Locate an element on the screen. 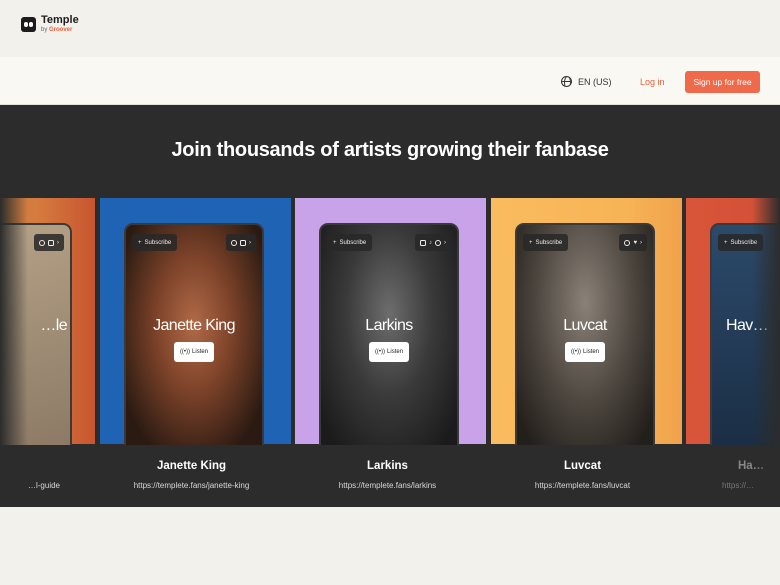 The height and width of the screenshot is (585, 780). login-link: Log in is located at coordinates (652, 82).